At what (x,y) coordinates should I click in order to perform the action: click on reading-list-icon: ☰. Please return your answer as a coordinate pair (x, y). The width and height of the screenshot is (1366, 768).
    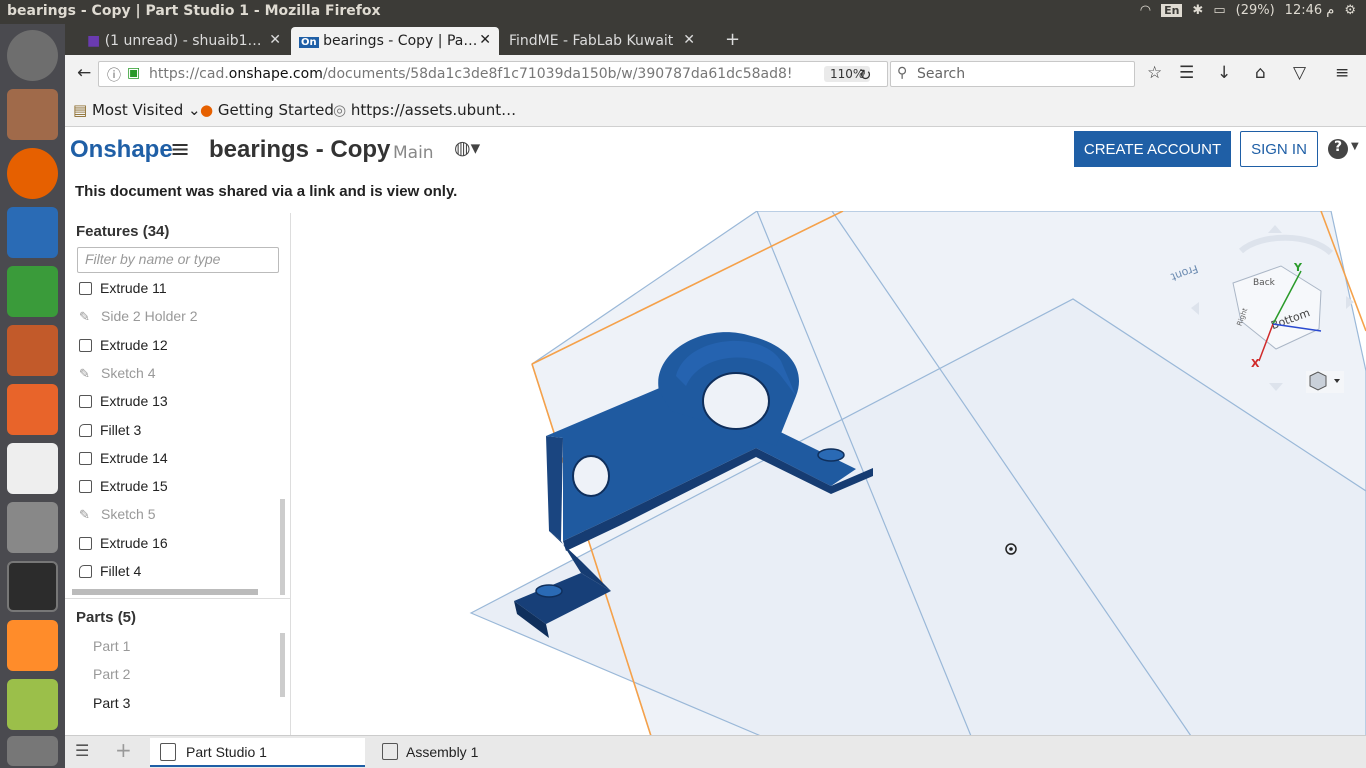
    Looking at the image, I should click on (1186, 73).